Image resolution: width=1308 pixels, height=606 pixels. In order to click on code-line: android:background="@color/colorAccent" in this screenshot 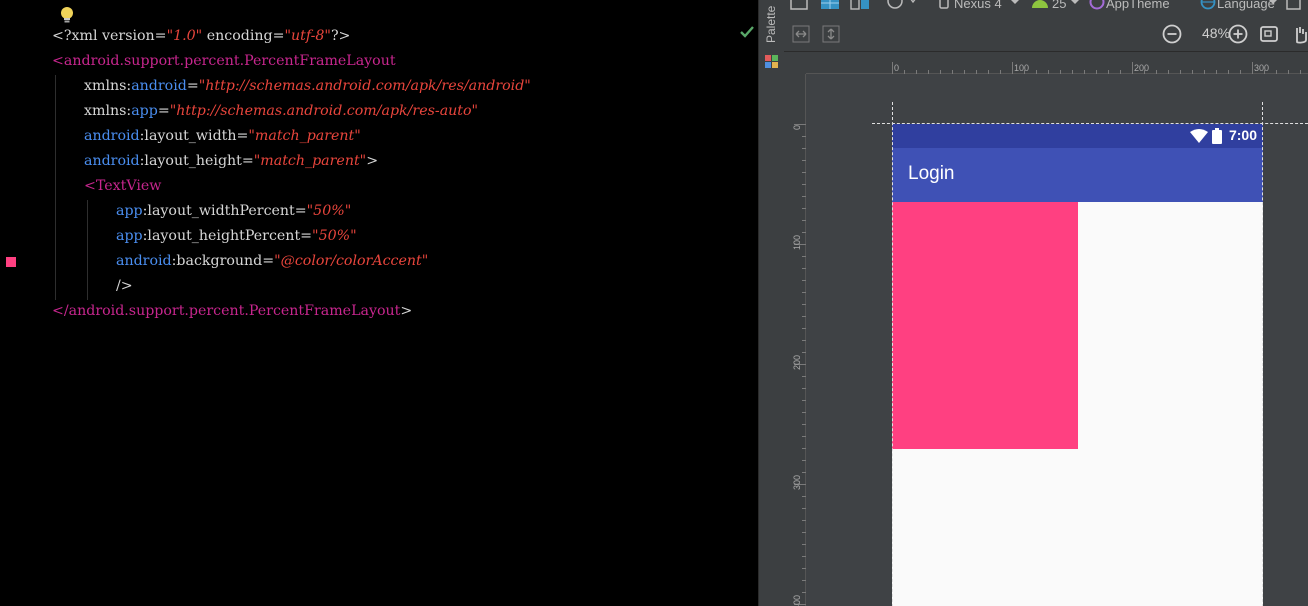, I will do `click(272, 261)`.